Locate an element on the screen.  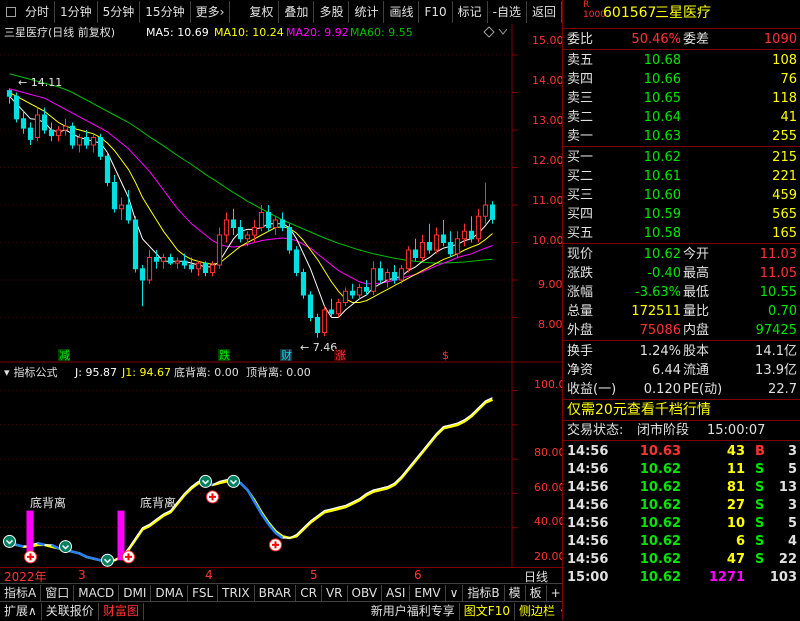
tick-count: 103 is located at coordinates (783, 577).